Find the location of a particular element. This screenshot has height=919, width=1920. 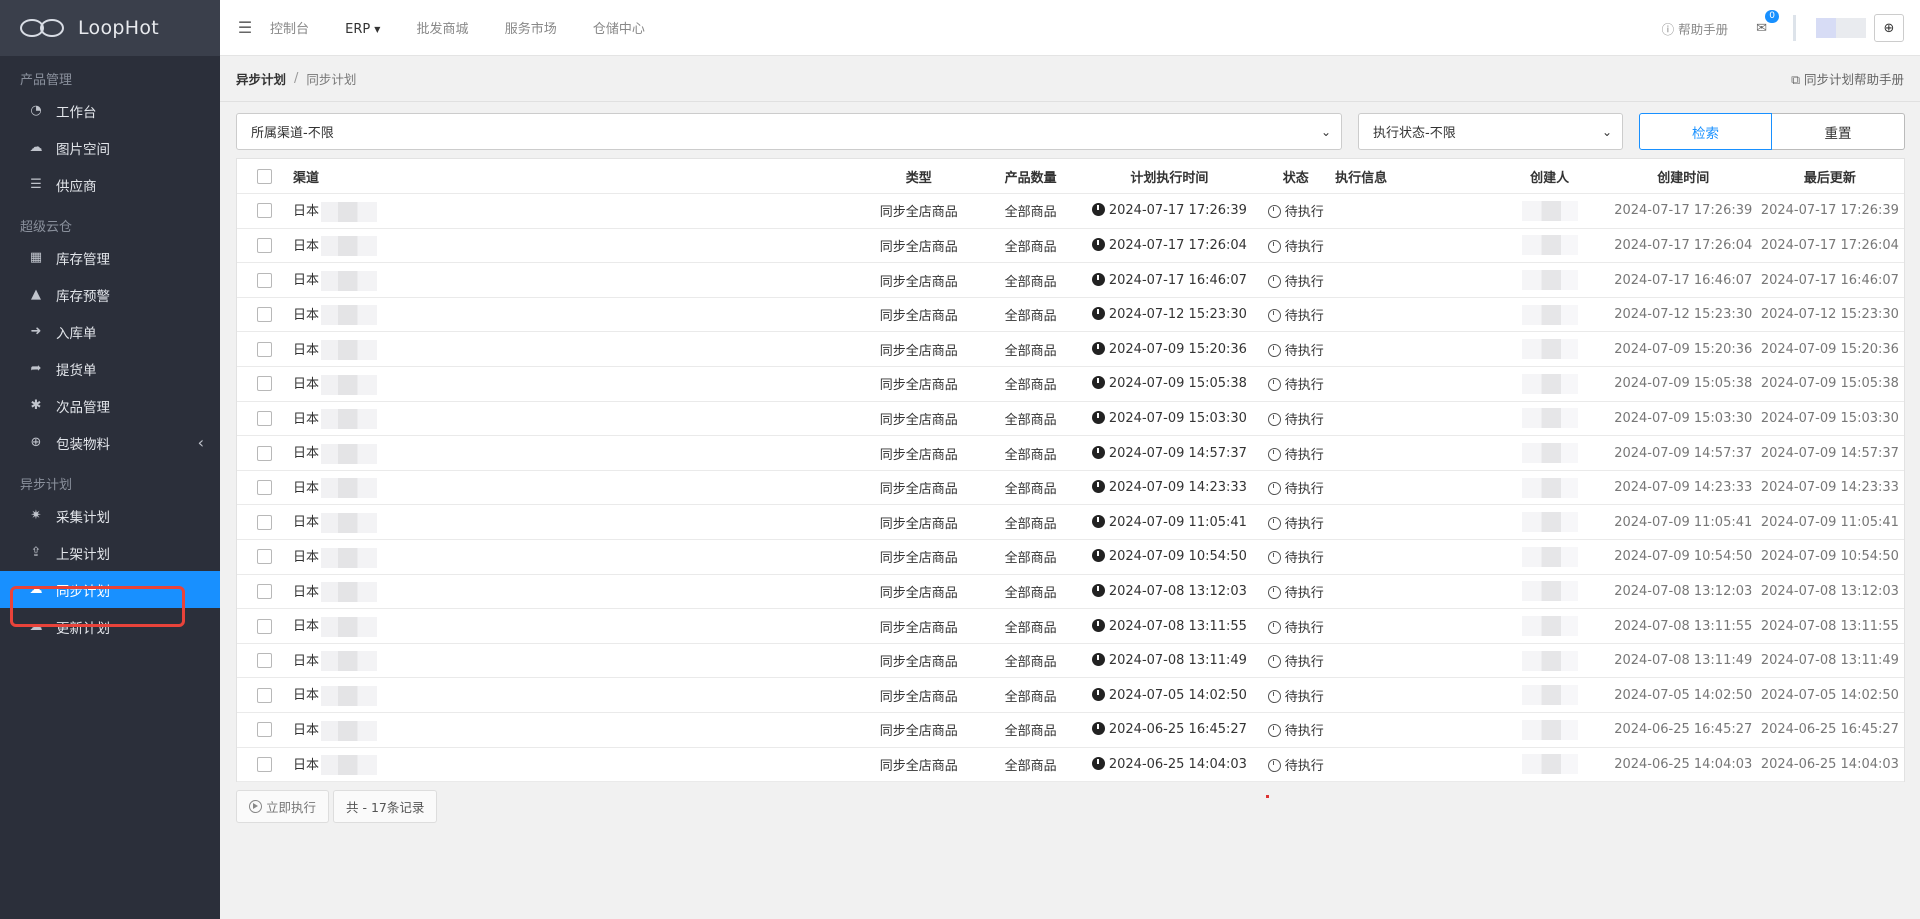

reset-button: 重置 is located at coordinates (1838, 131).